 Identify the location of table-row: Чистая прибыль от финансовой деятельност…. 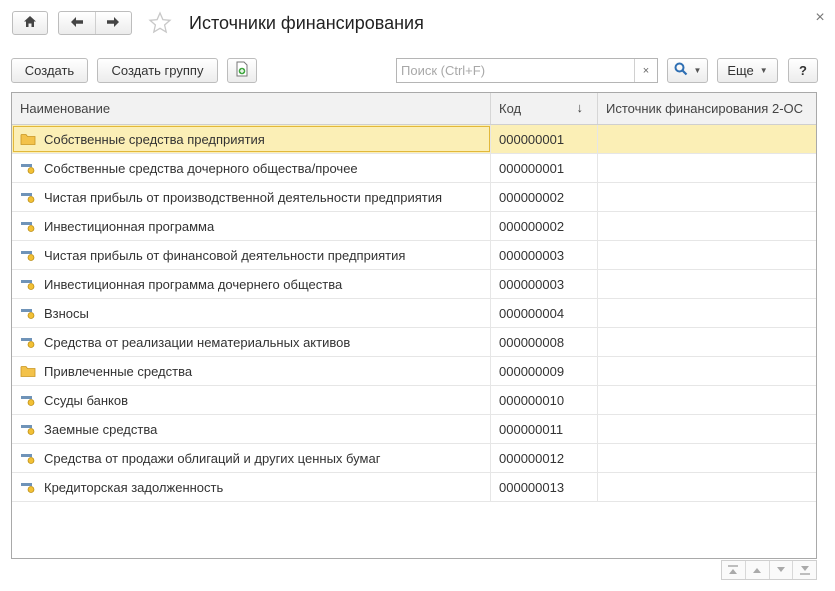
(414, 255).